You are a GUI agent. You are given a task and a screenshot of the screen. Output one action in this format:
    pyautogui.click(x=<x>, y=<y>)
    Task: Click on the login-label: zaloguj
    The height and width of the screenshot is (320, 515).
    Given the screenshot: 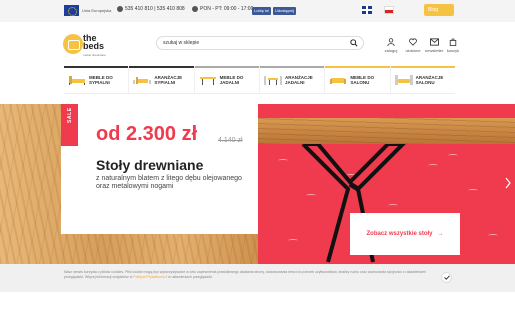 What is the action you would take?
    pyautogui.click(x=391, y=50)
    